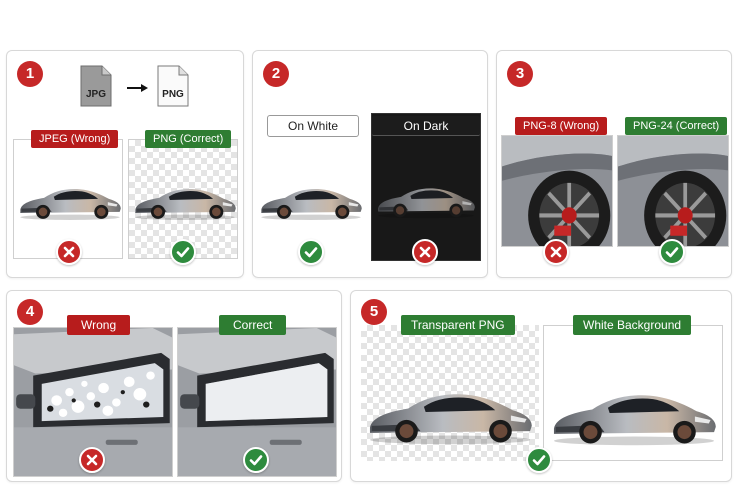 This screenshot has height=494, width=740. I want to click on step-5-number: 5, so click(374, 312).